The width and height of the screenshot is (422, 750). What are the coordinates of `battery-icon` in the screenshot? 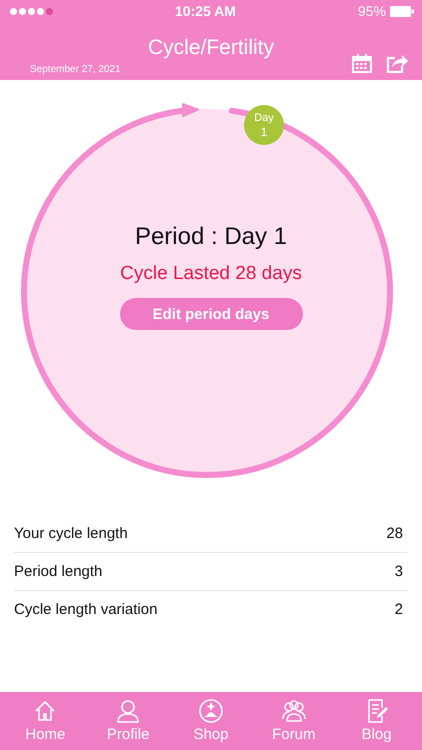 It's located at (402, 11).